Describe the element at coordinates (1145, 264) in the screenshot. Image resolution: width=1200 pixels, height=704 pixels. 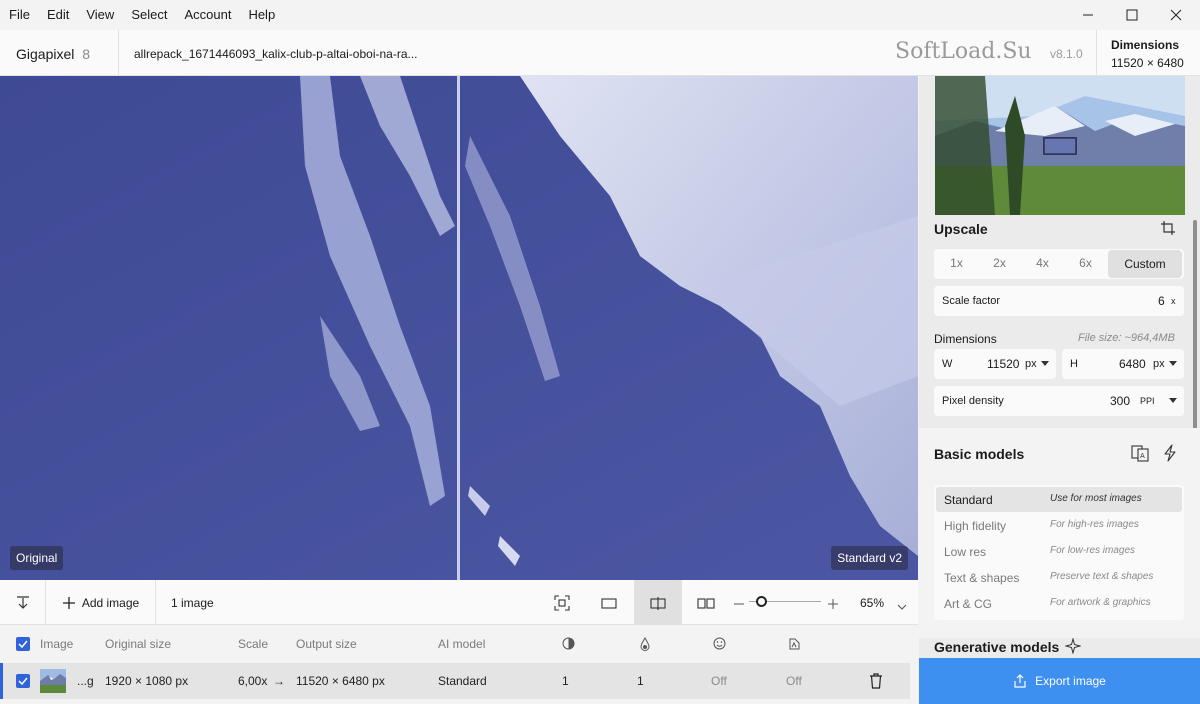
I see `scale-custom-button: Custom` at that location.